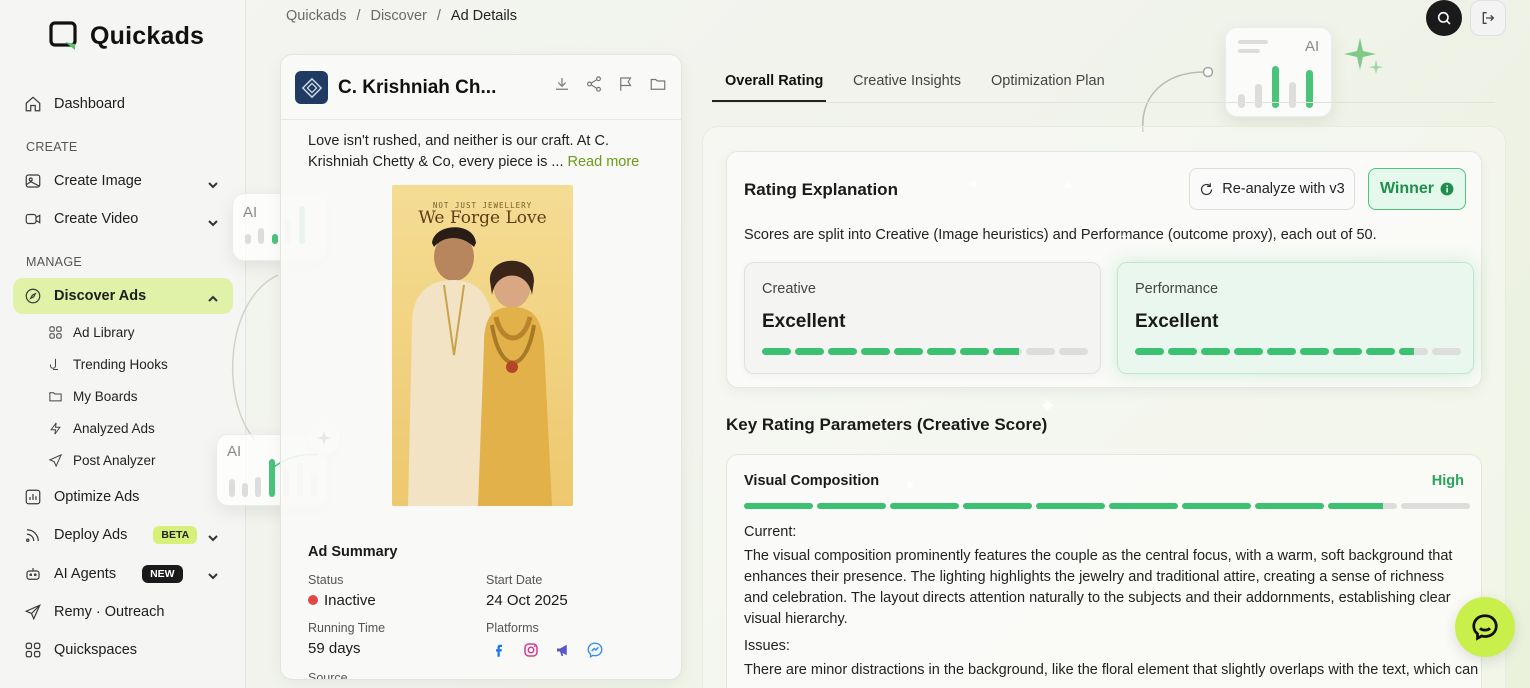 The height and width of the screenshot is (688, 1530). I want to click on tab-divider, so click(1103, 102).